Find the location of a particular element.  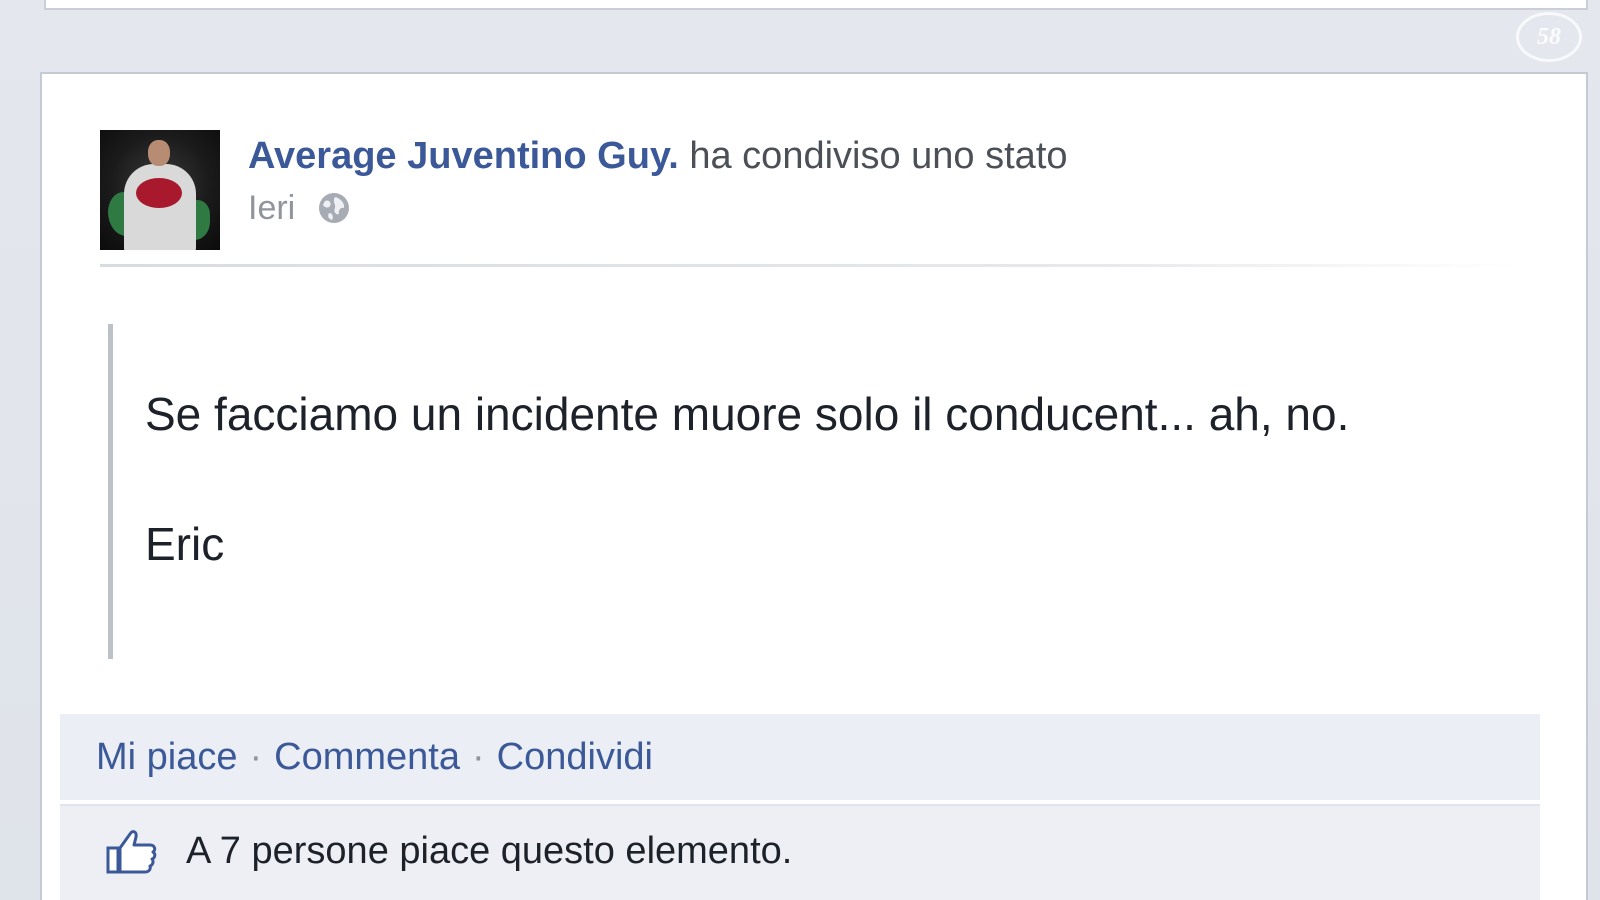

avatar-head is located at coordinates (159, 153).